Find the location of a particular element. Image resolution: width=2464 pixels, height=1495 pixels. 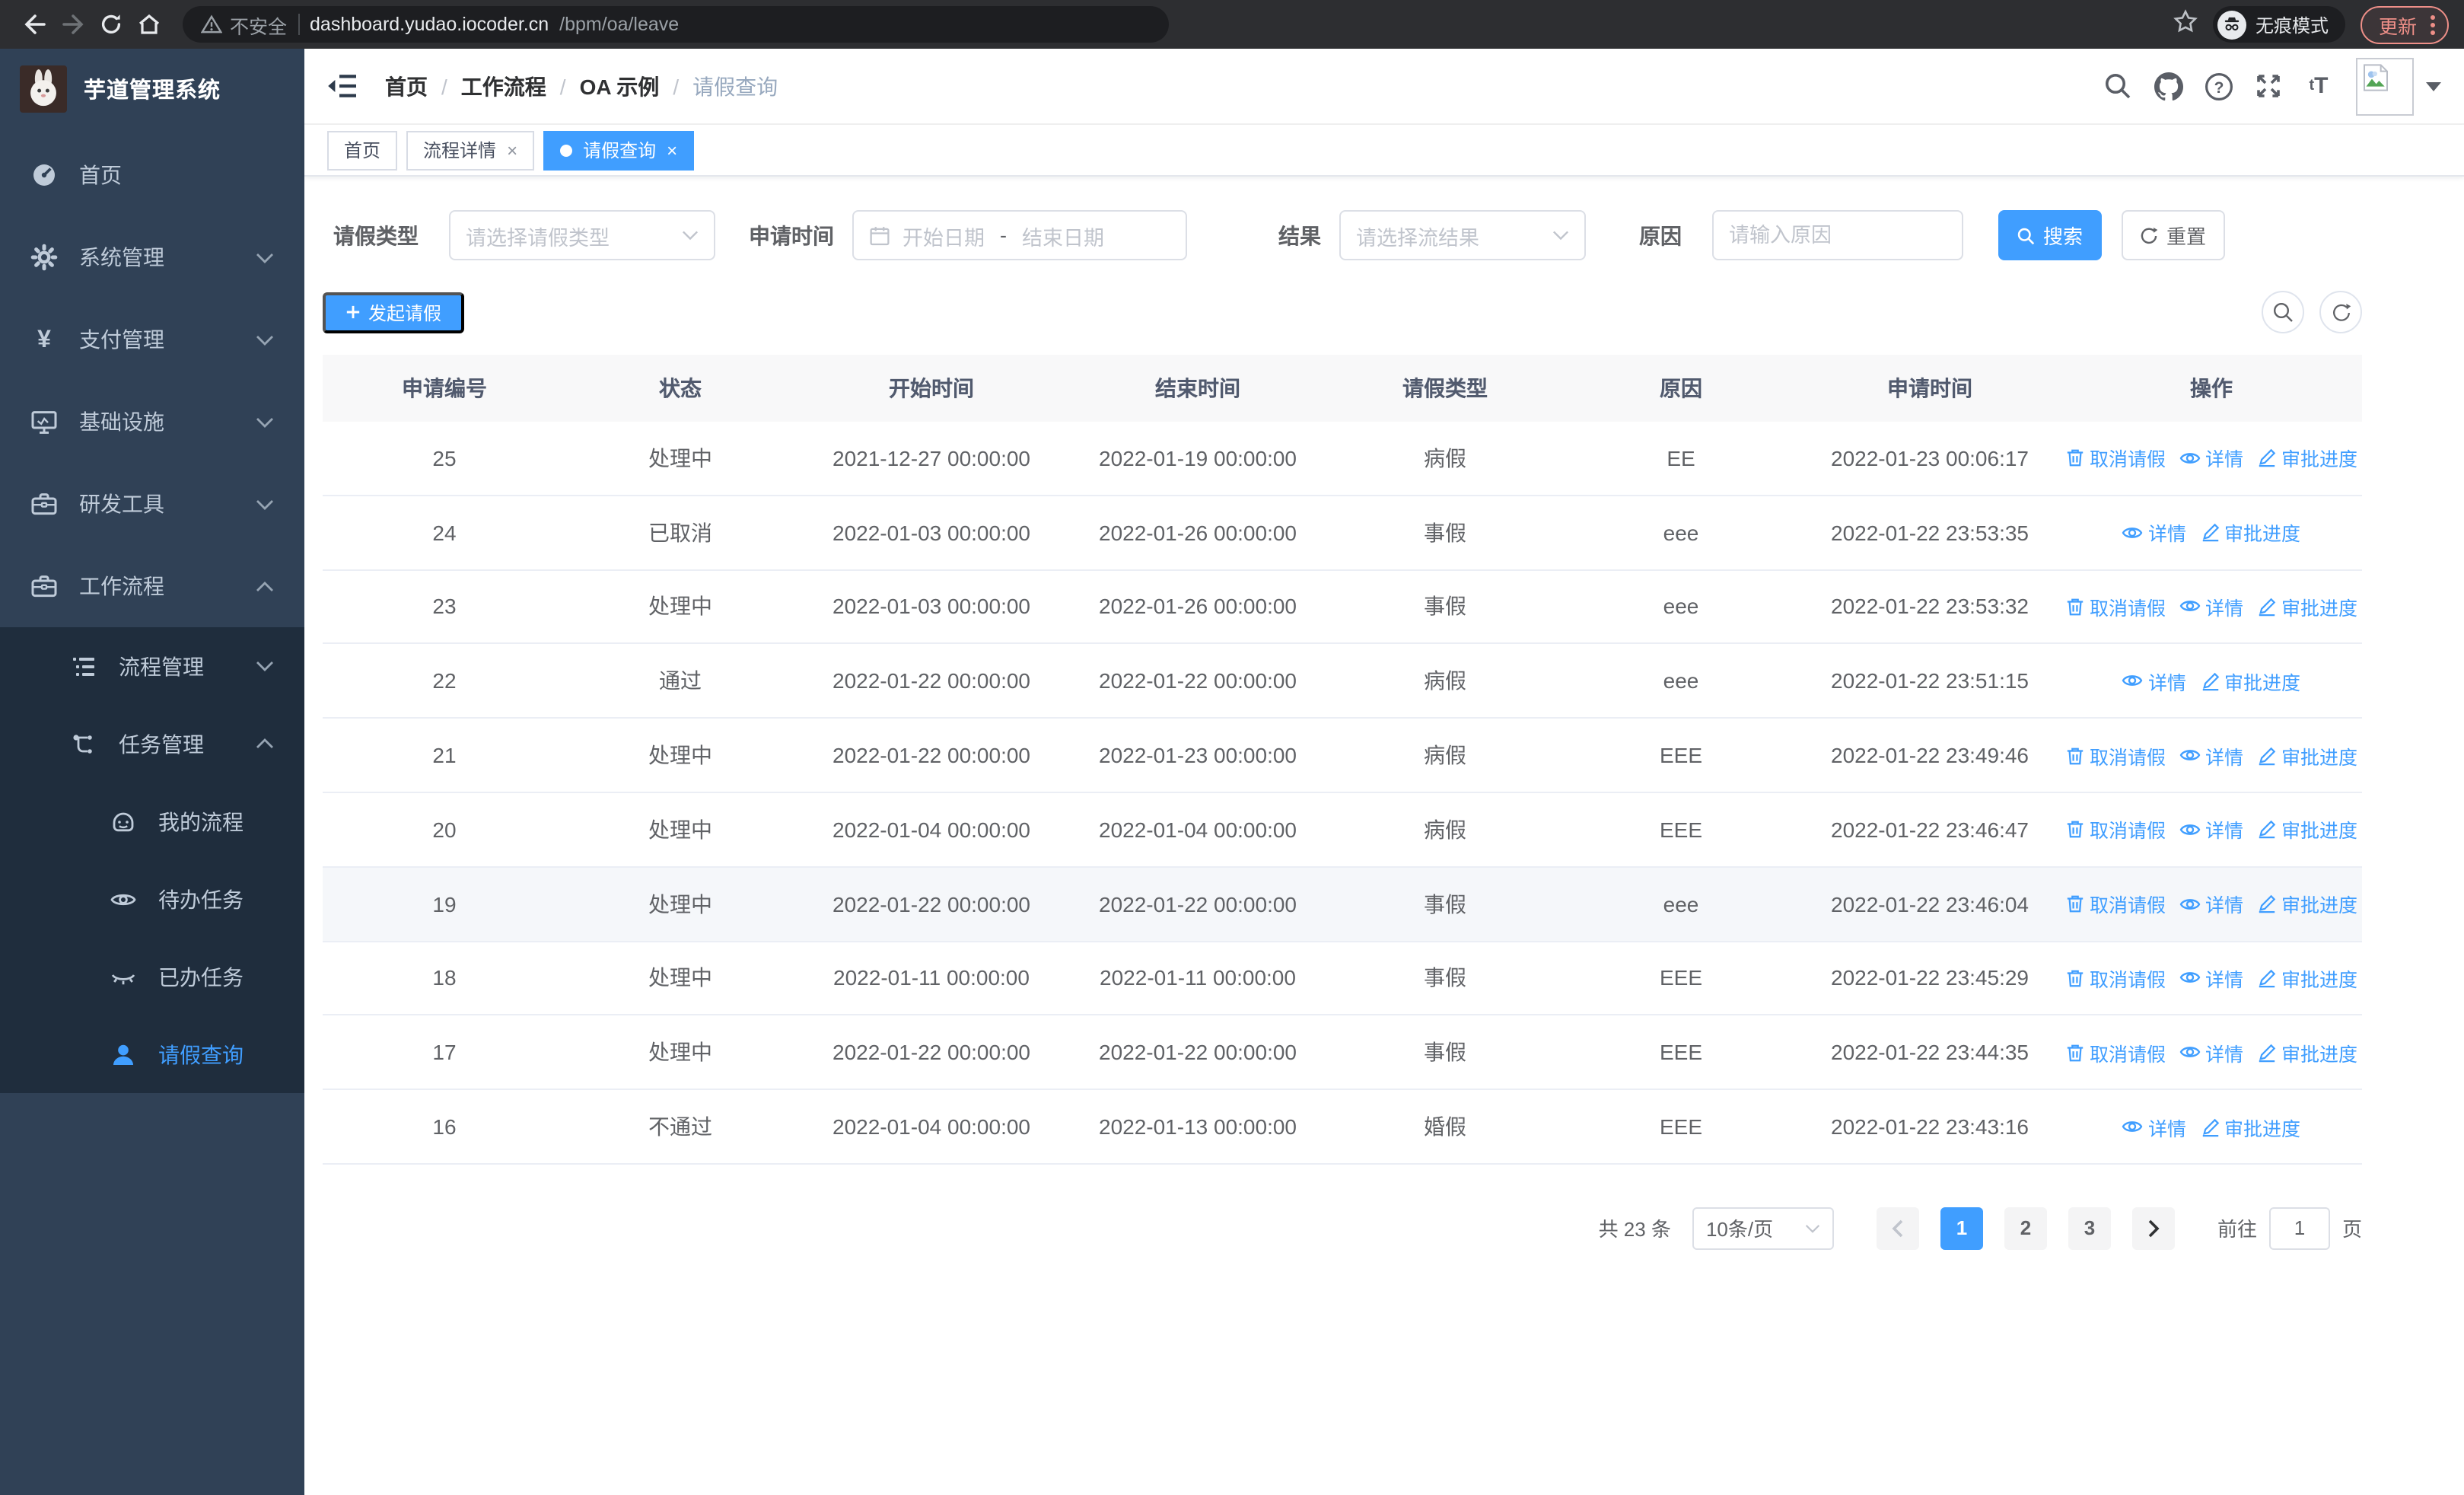

search-button: 搜索 is located at coordinates (2050, 235).